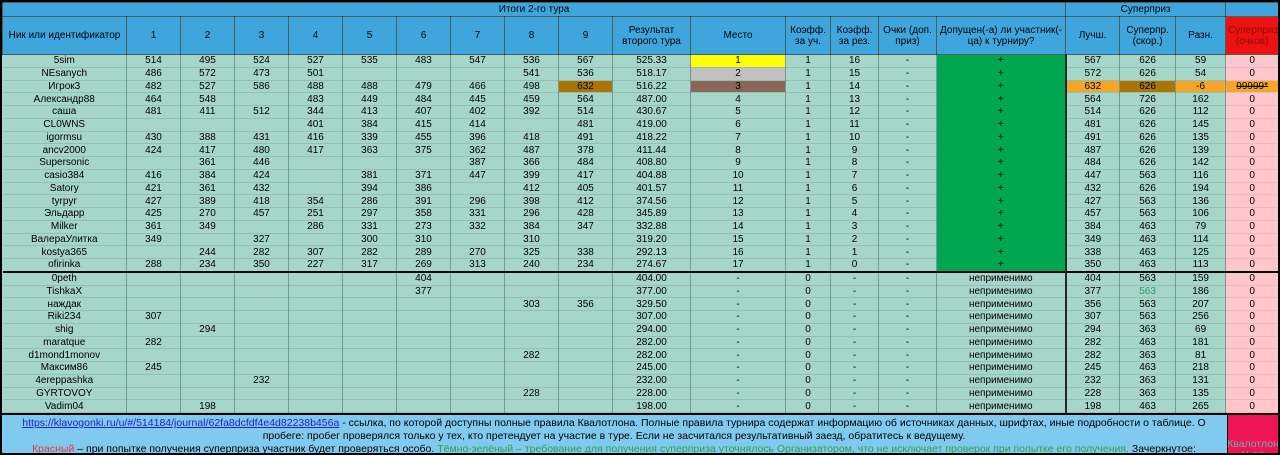 The width and height of the screenshot is (1280, 455). I want to click on round-9-score-cell, so click(585, 368).